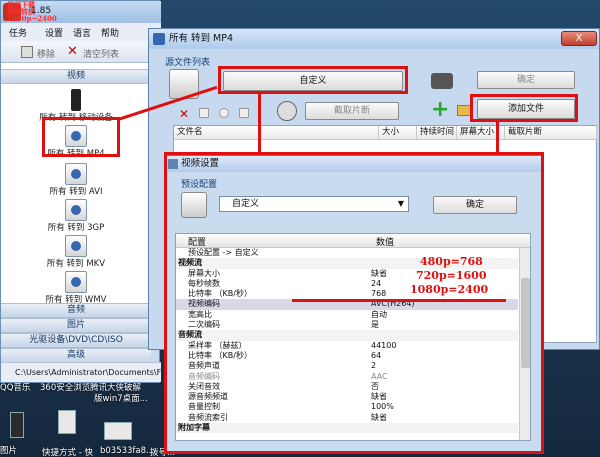 The image size is (600, 457). Describe the element at coordinates (76, 264) in the screenshot. I see `sidebar-item-label: 所有 转到 MKV` at that location.